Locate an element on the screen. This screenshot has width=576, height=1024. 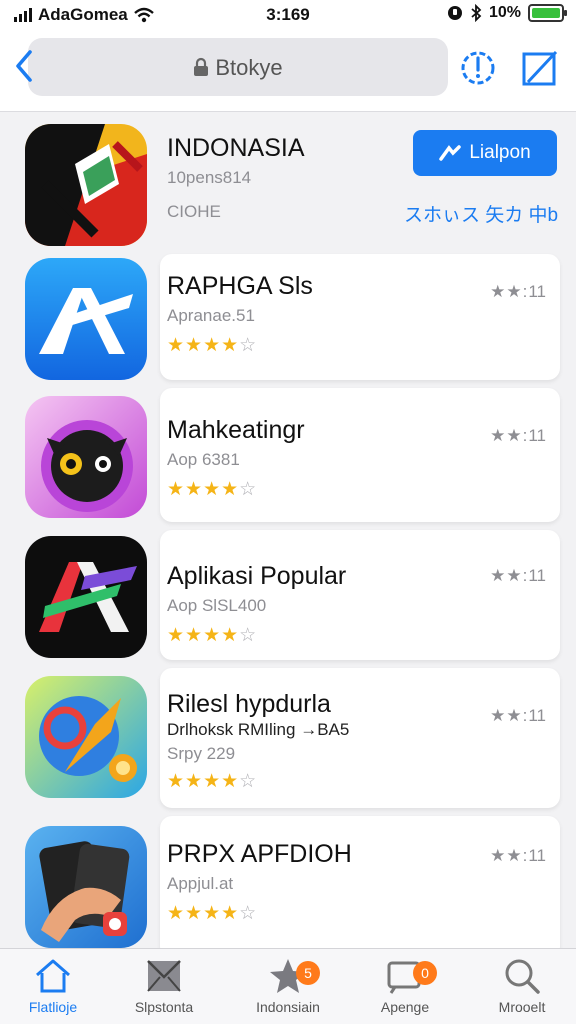
tab-label: Apenge is located at coordinates (405, 1007).